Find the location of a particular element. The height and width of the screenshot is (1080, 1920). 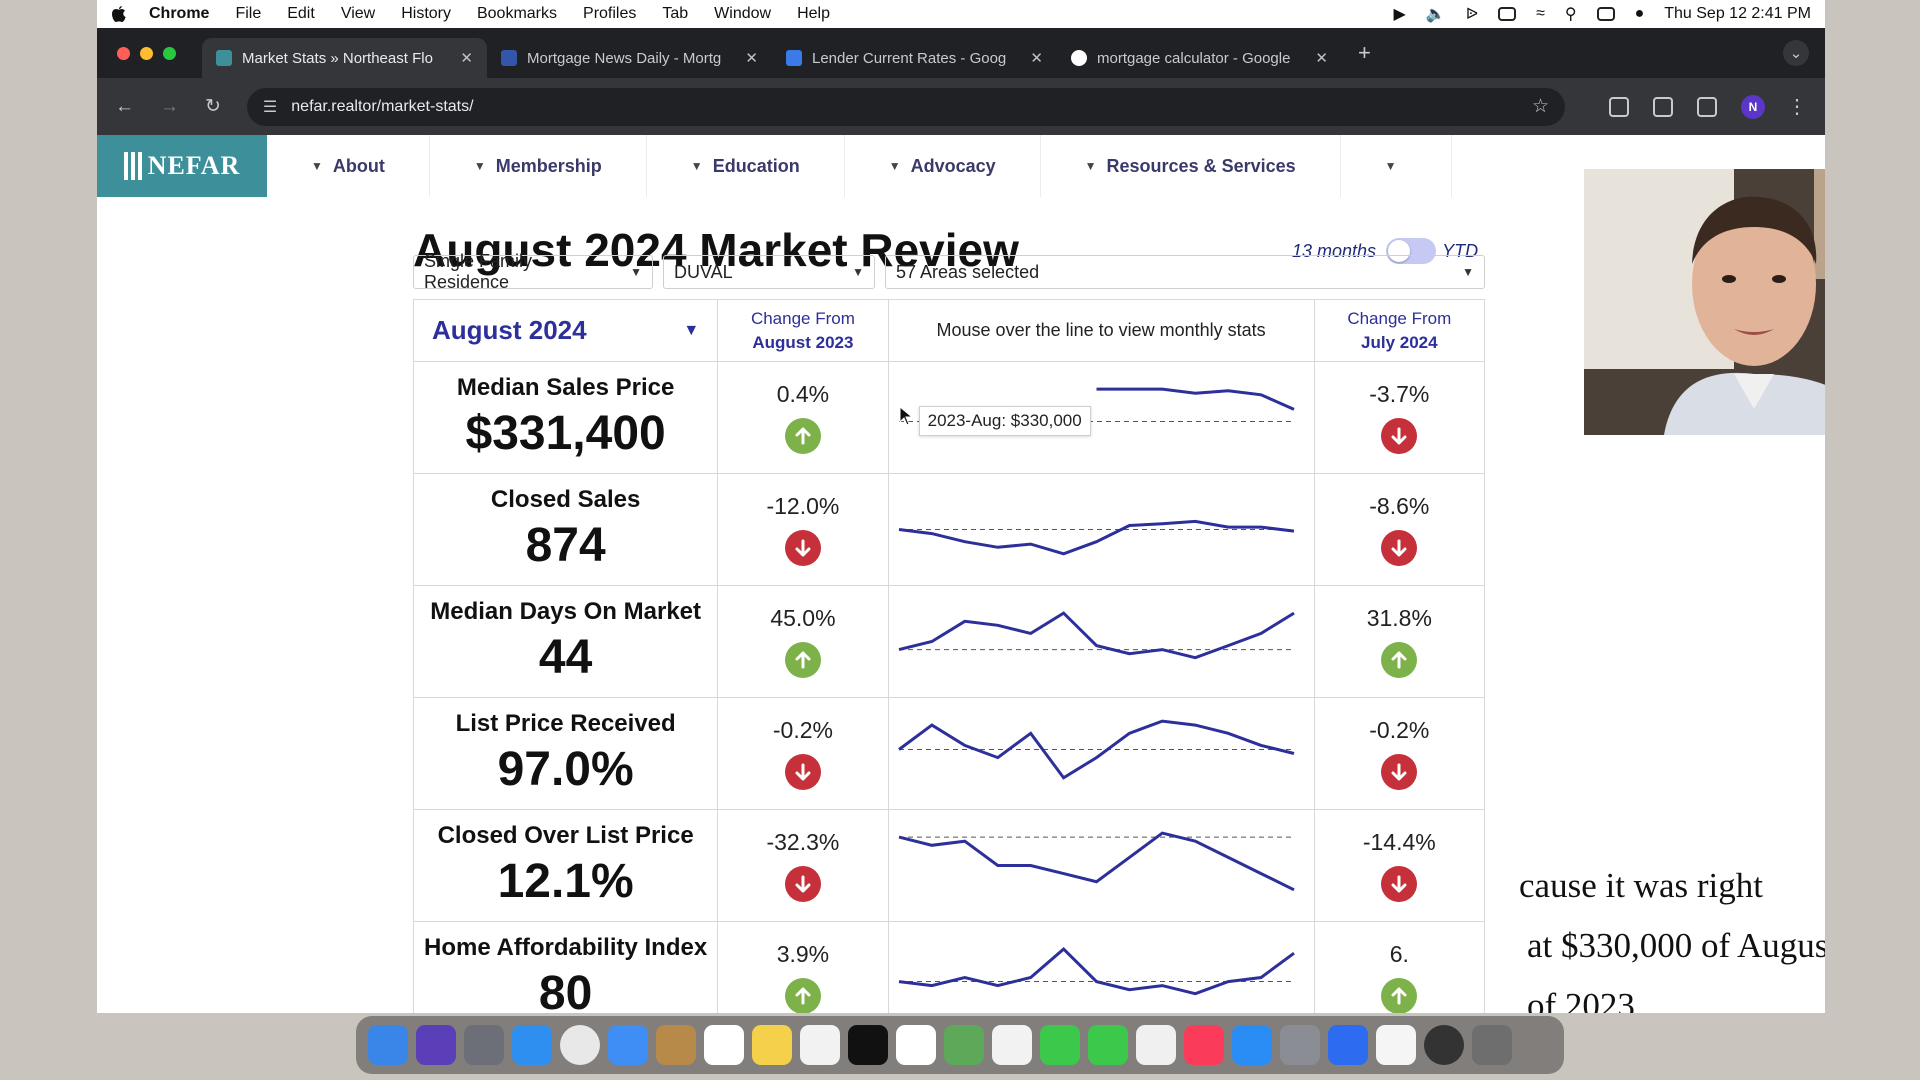

tab-search-chevron-icon: ⌄ is located at coordinates (1796, 53).